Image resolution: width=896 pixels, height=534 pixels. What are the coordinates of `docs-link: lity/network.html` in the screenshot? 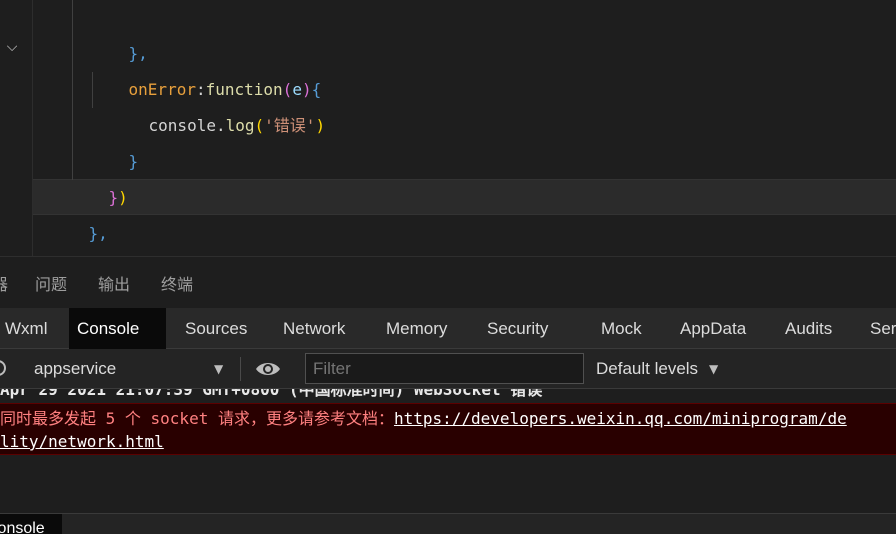 It's located at (82, 441).